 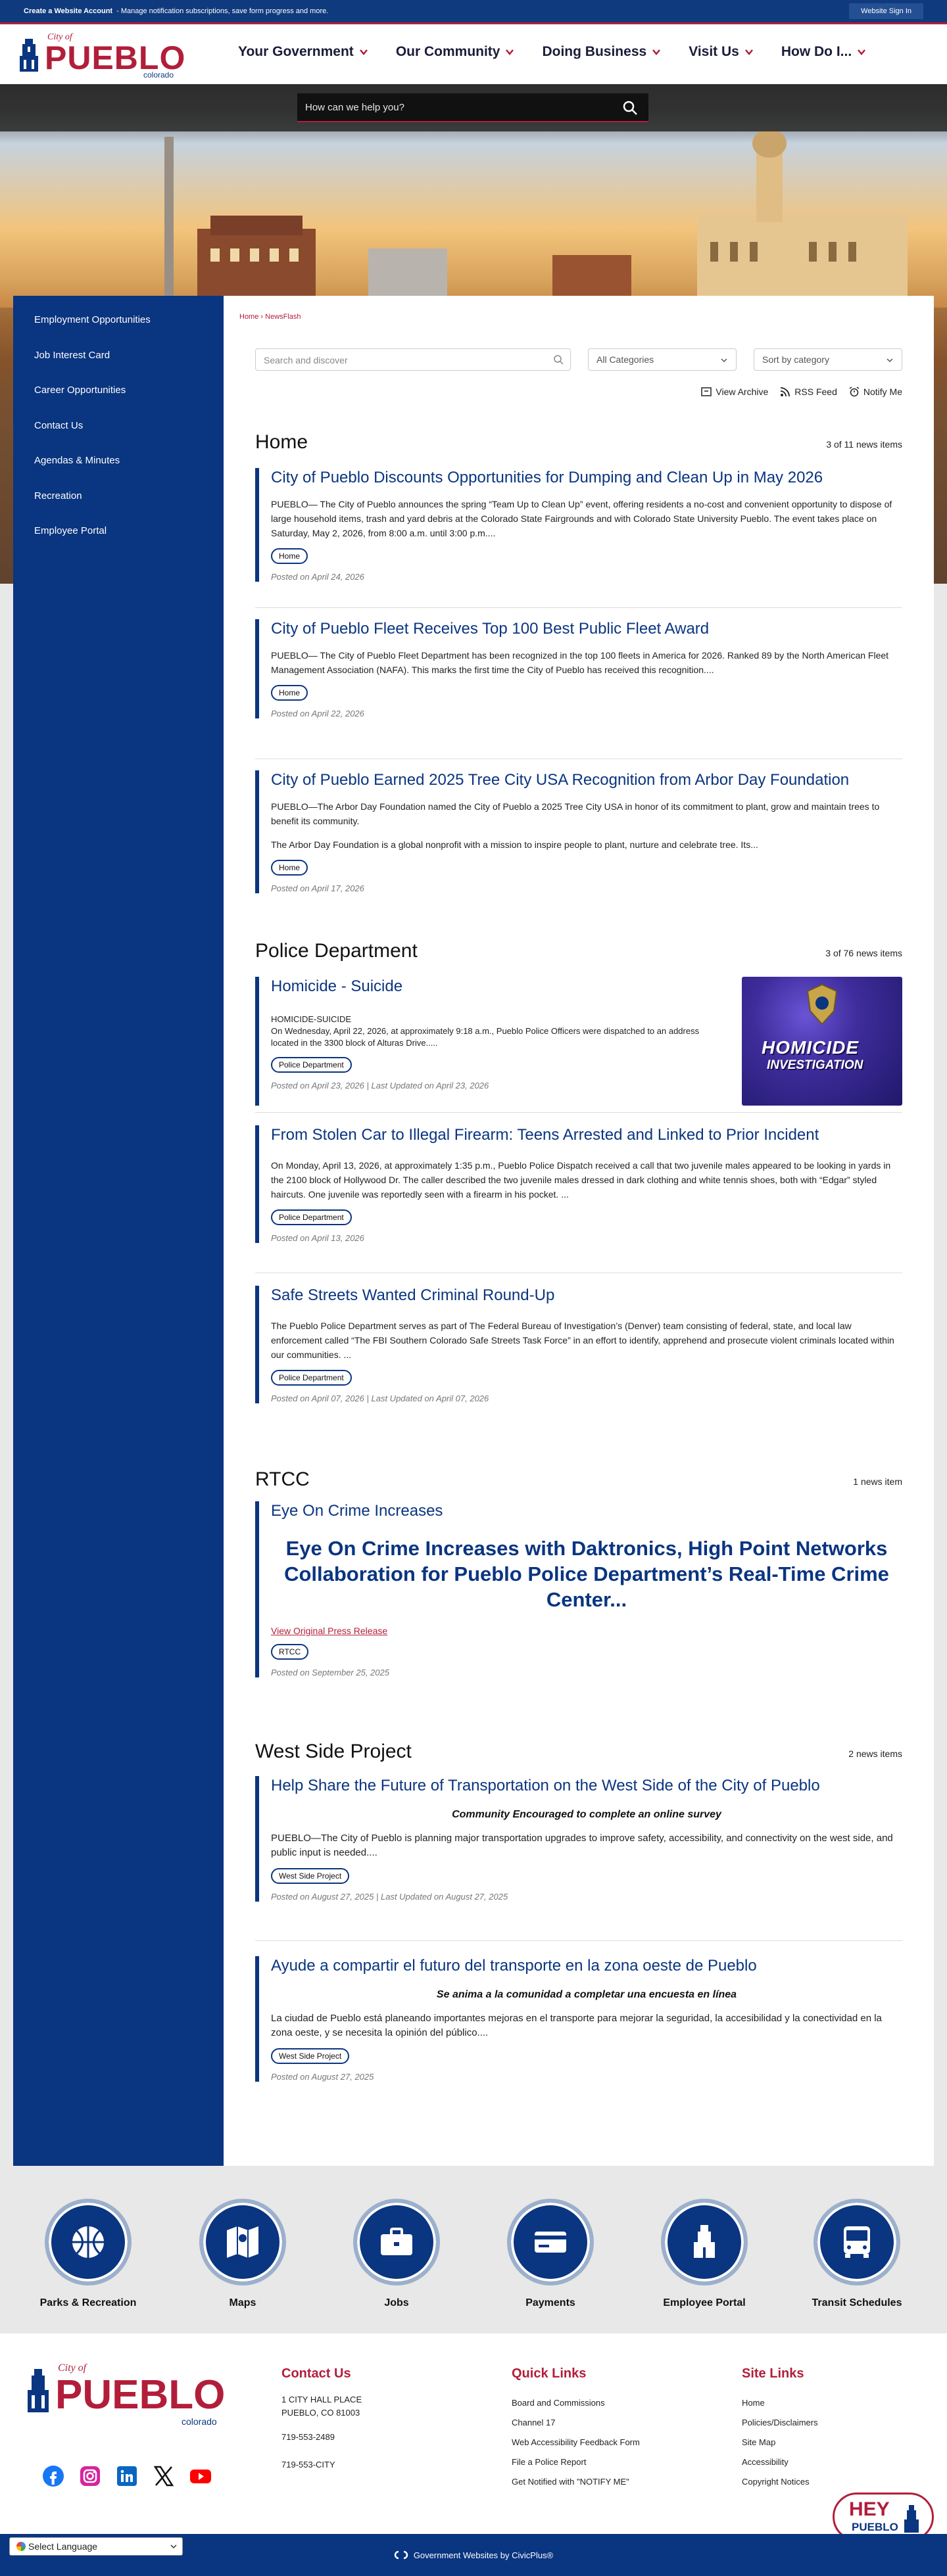 What do you see at coordinates (886, 11) in the screenshot?
I see `sign-in-button: Website Sign In` at bounding box center [886, 11].